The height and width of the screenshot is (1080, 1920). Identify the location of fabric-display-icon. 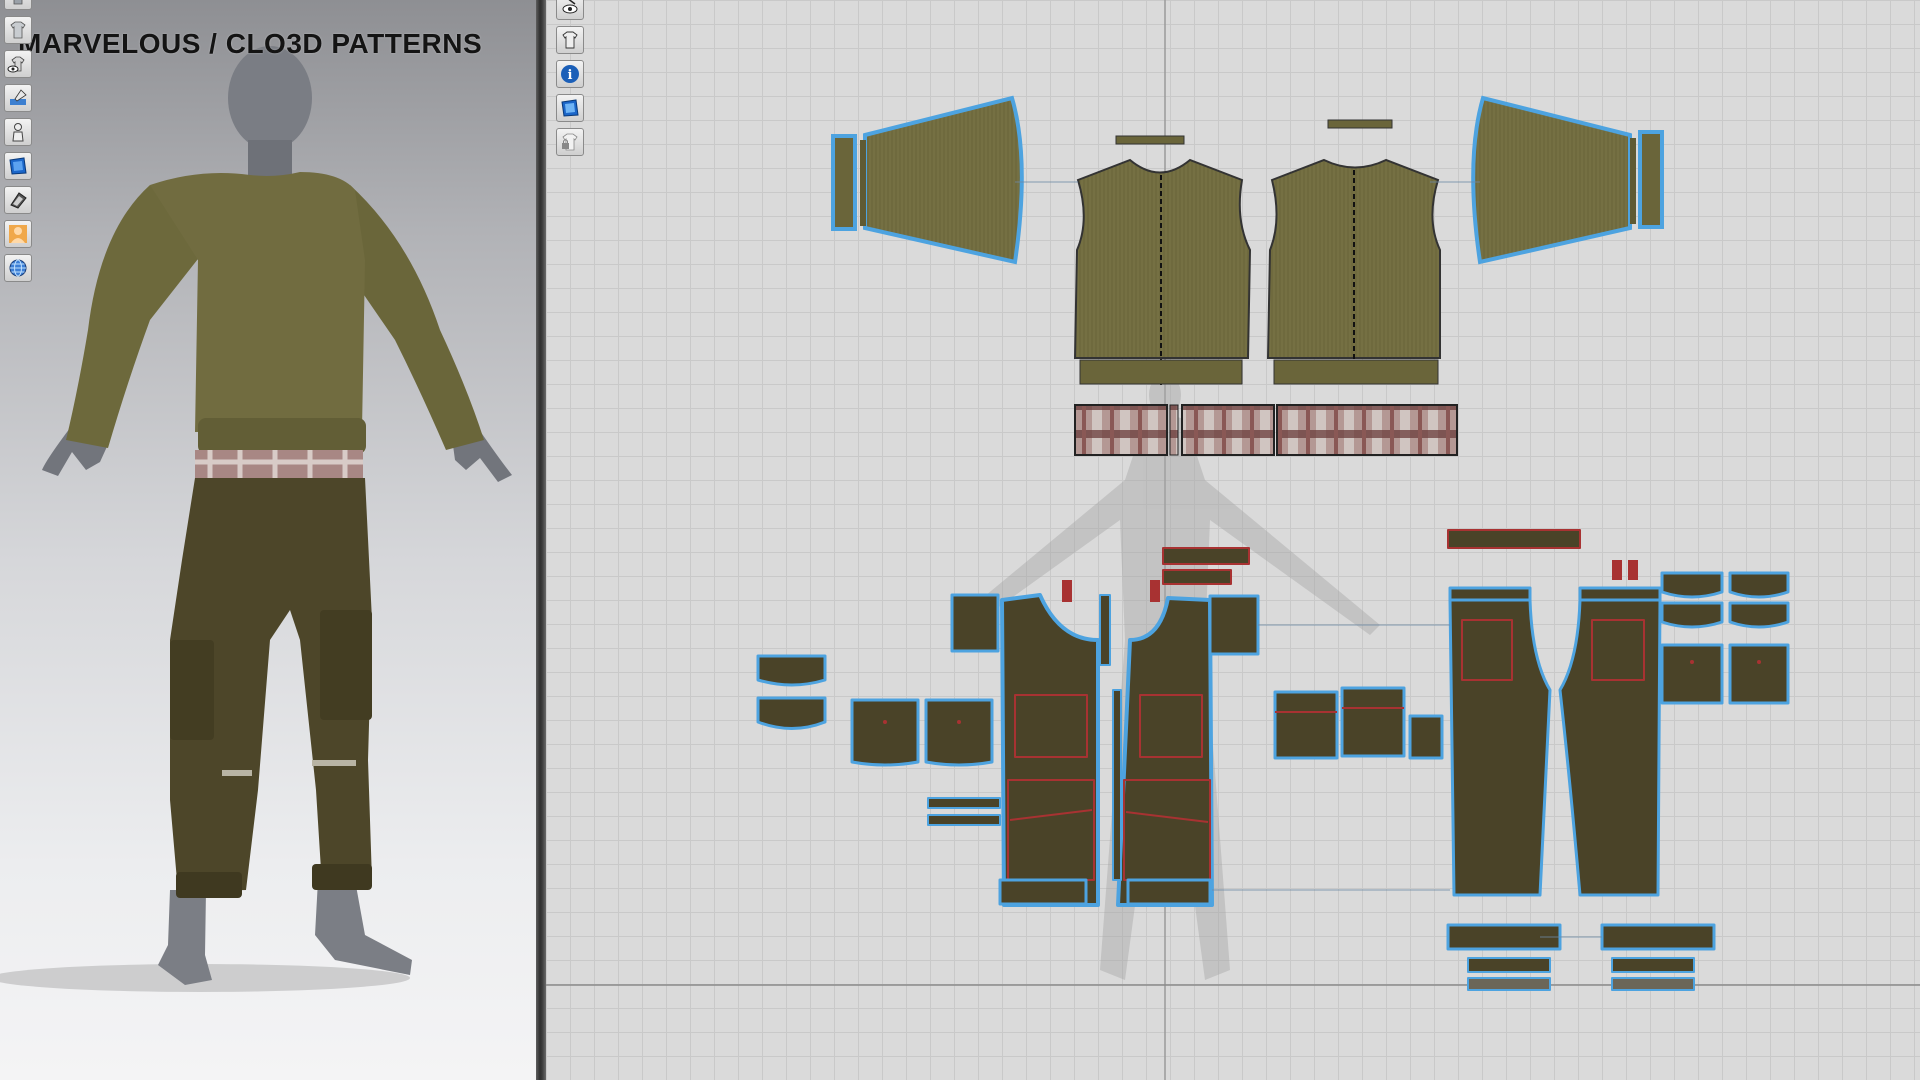
(18, 166).